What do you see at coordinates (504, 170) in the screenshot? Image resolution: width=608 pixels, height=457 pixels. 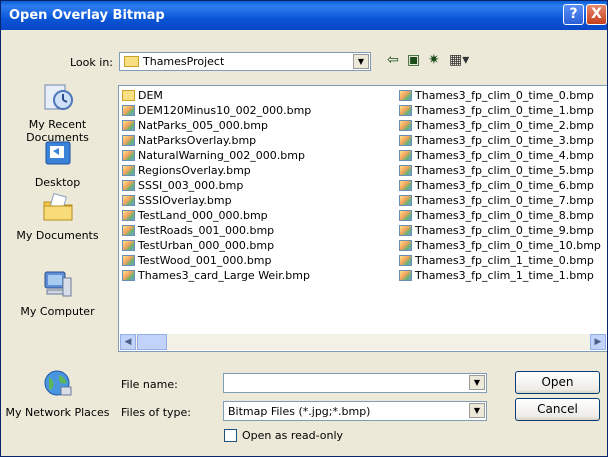 I see `file-name: Thames3_fp_clim_0_time_5.bmp` at bounding box center [504, 170].